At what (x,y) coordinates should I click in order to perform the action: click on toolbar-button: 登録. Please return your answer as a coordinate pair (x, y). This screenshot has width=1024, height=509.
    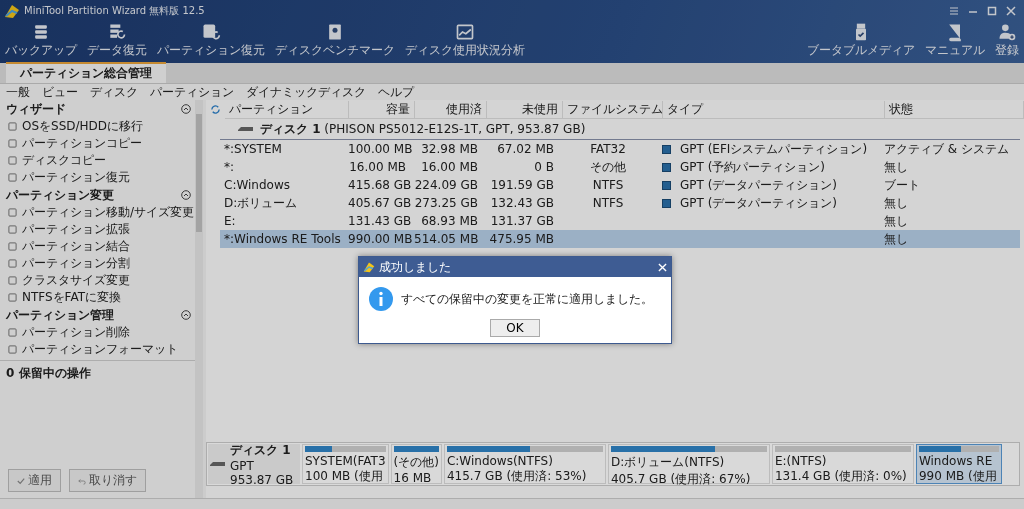
    Looking at the image, I should click on (1007, 40).